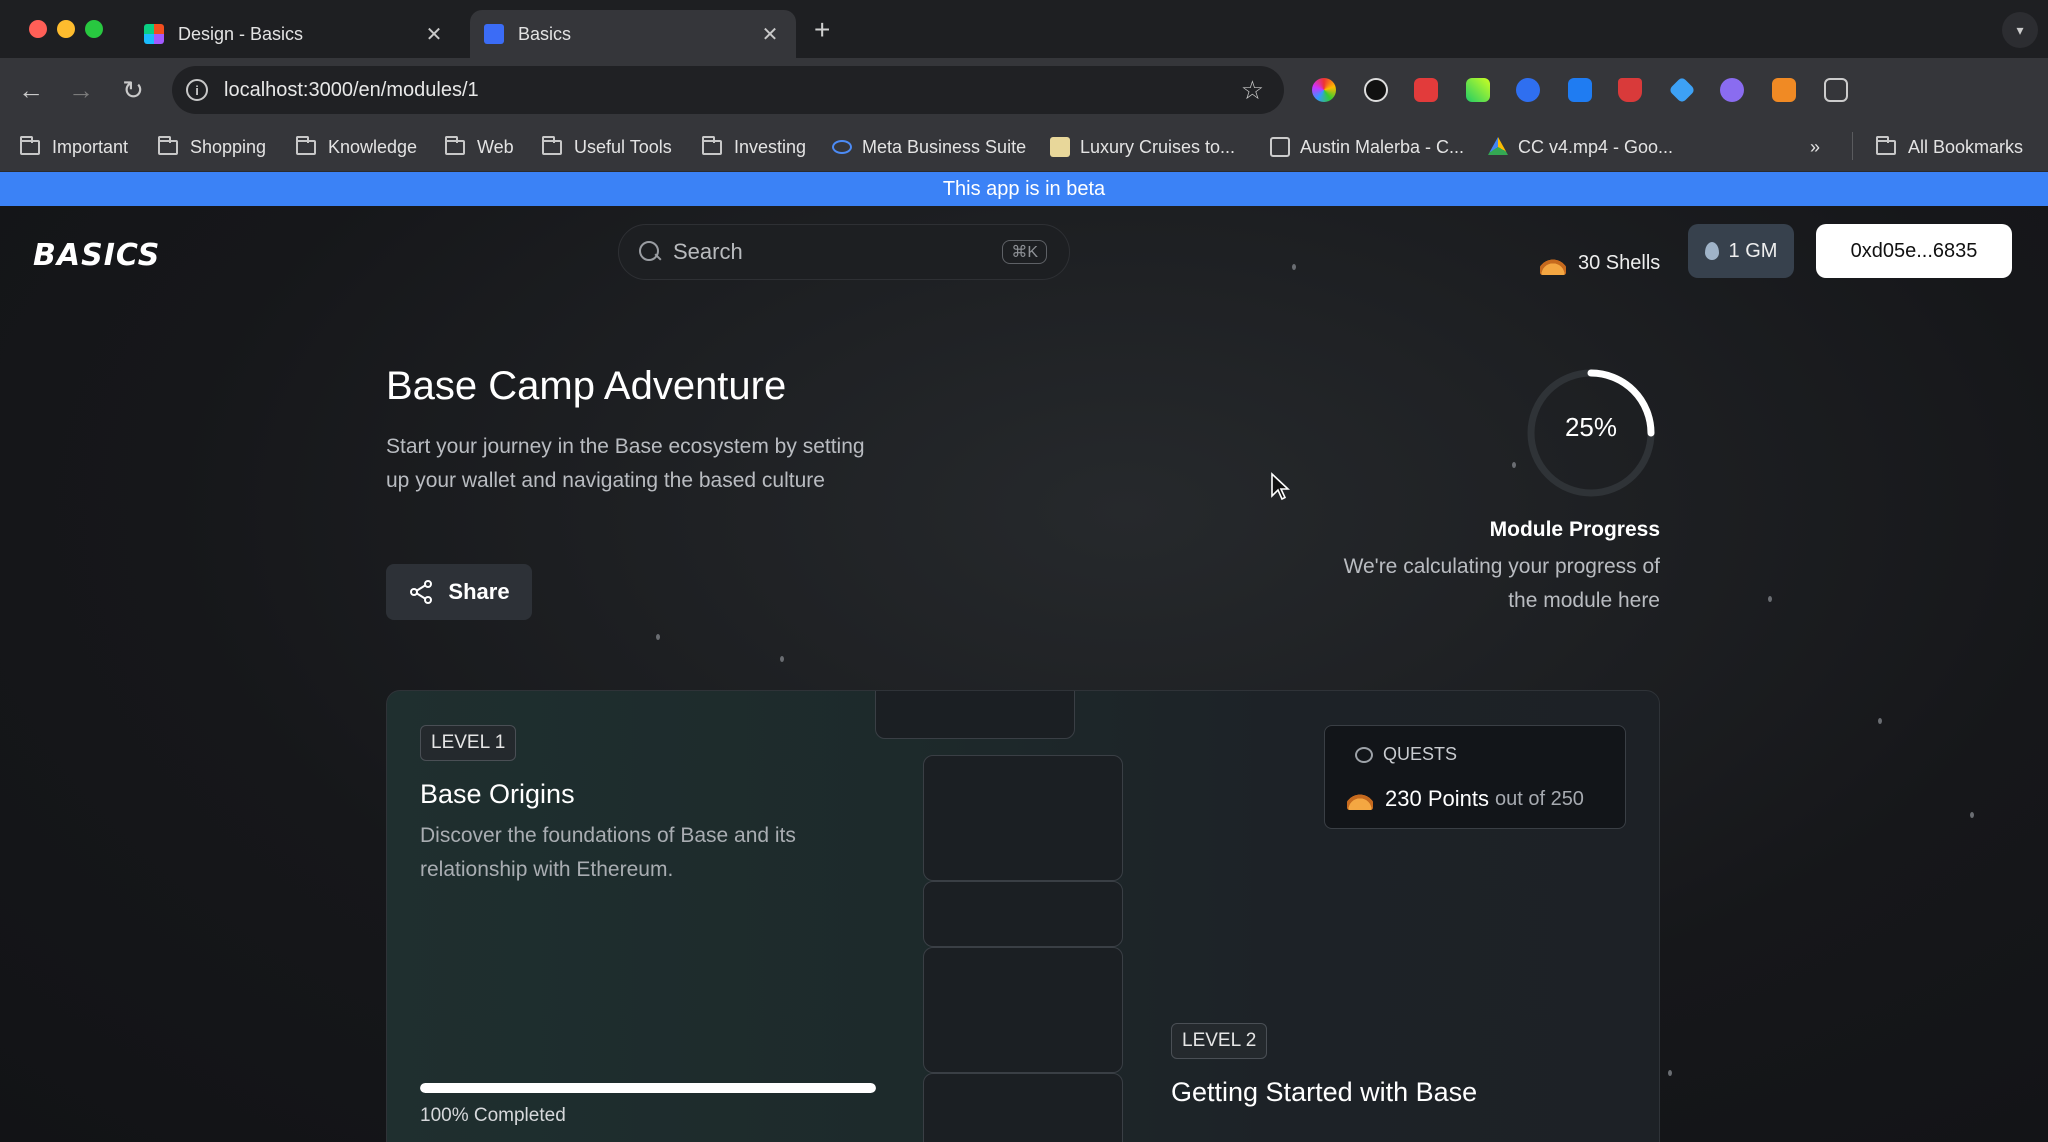  I want to click on search-icon, so click(650, 252).